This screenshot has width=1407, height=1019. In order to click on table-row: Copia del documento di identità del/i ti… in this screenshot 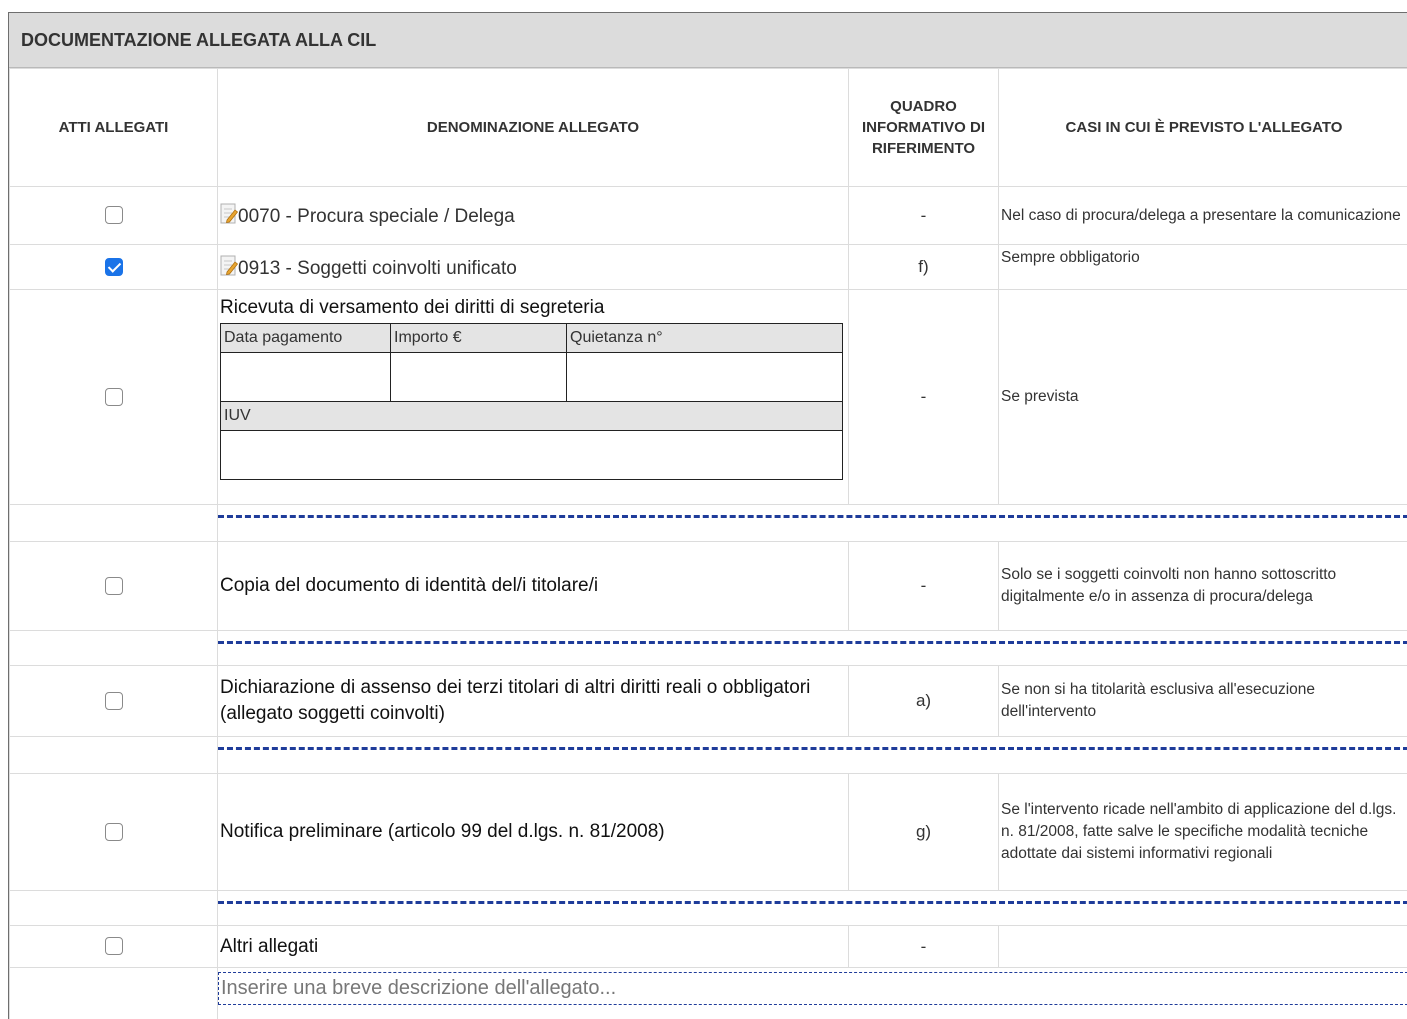, I will do `click(708, 586)`.